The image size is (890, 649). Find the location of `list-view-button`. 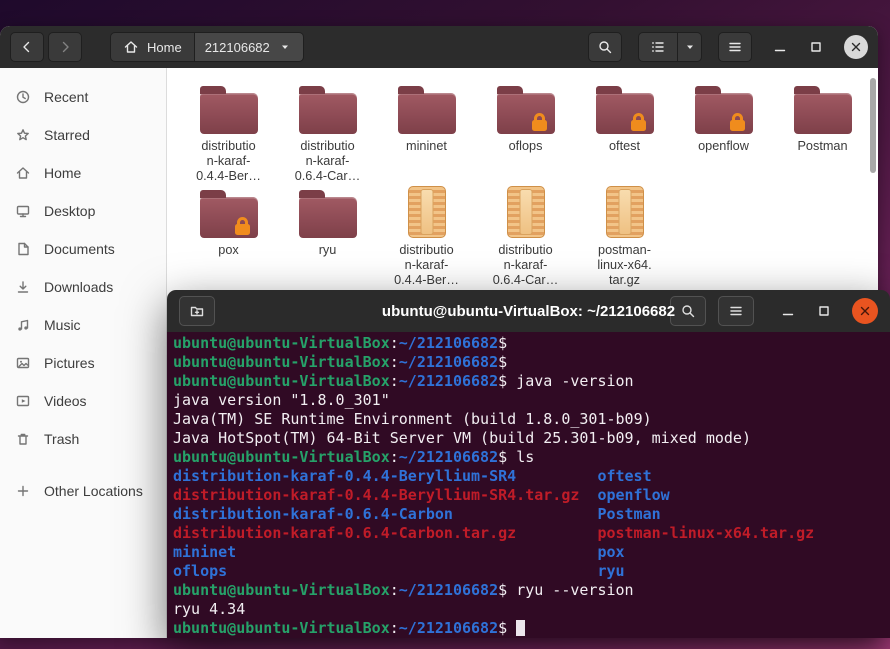

list-view-button is located at coordinates (658, 47).